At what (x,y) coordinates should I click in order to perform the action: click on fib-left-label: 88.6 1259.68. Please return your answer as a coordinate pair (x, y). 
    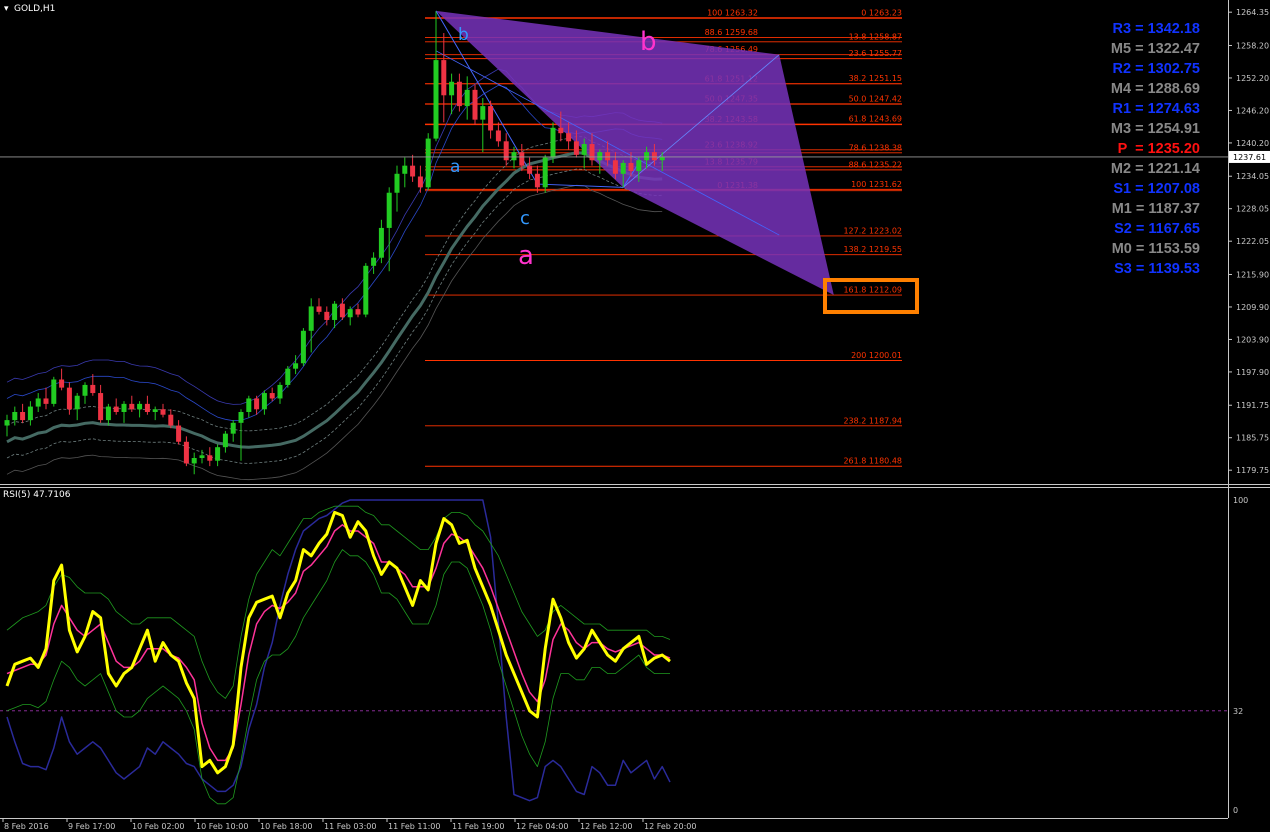
    Looking at the image, I should click on (731, 32).